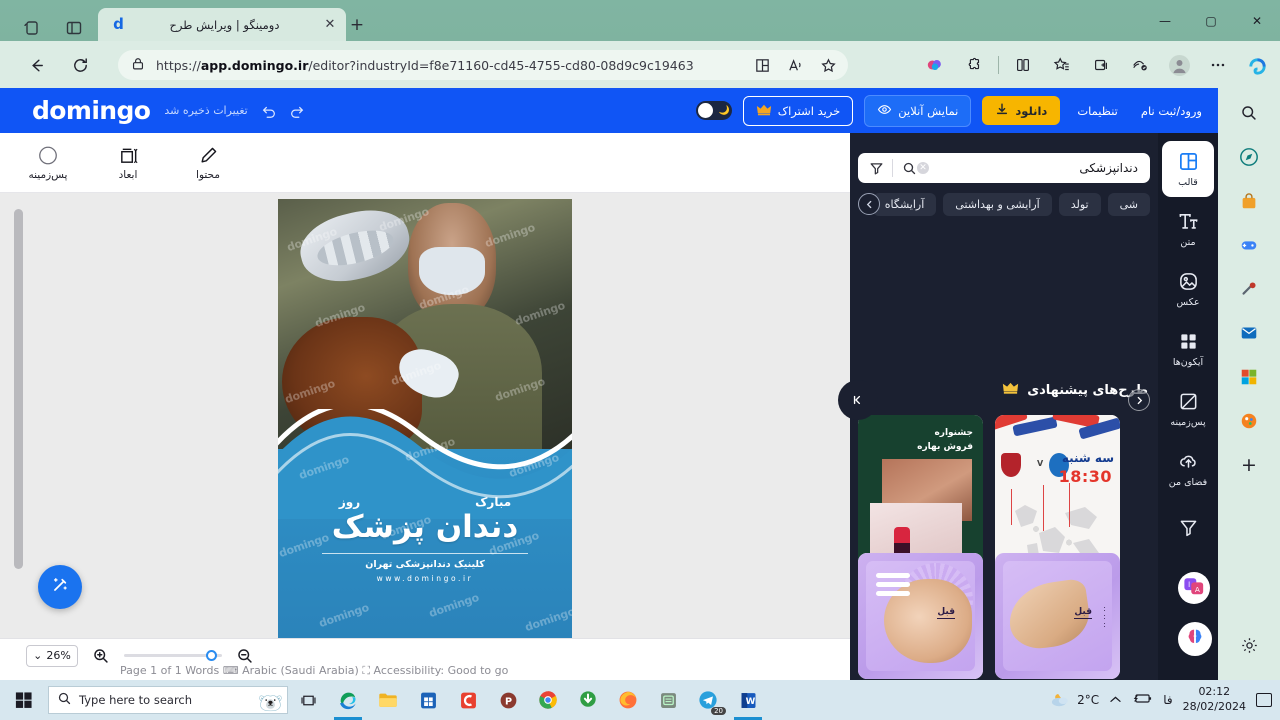  Describe the element at coordinates (1249, 157) in the screenshot. I see `discover-icon` at that location.